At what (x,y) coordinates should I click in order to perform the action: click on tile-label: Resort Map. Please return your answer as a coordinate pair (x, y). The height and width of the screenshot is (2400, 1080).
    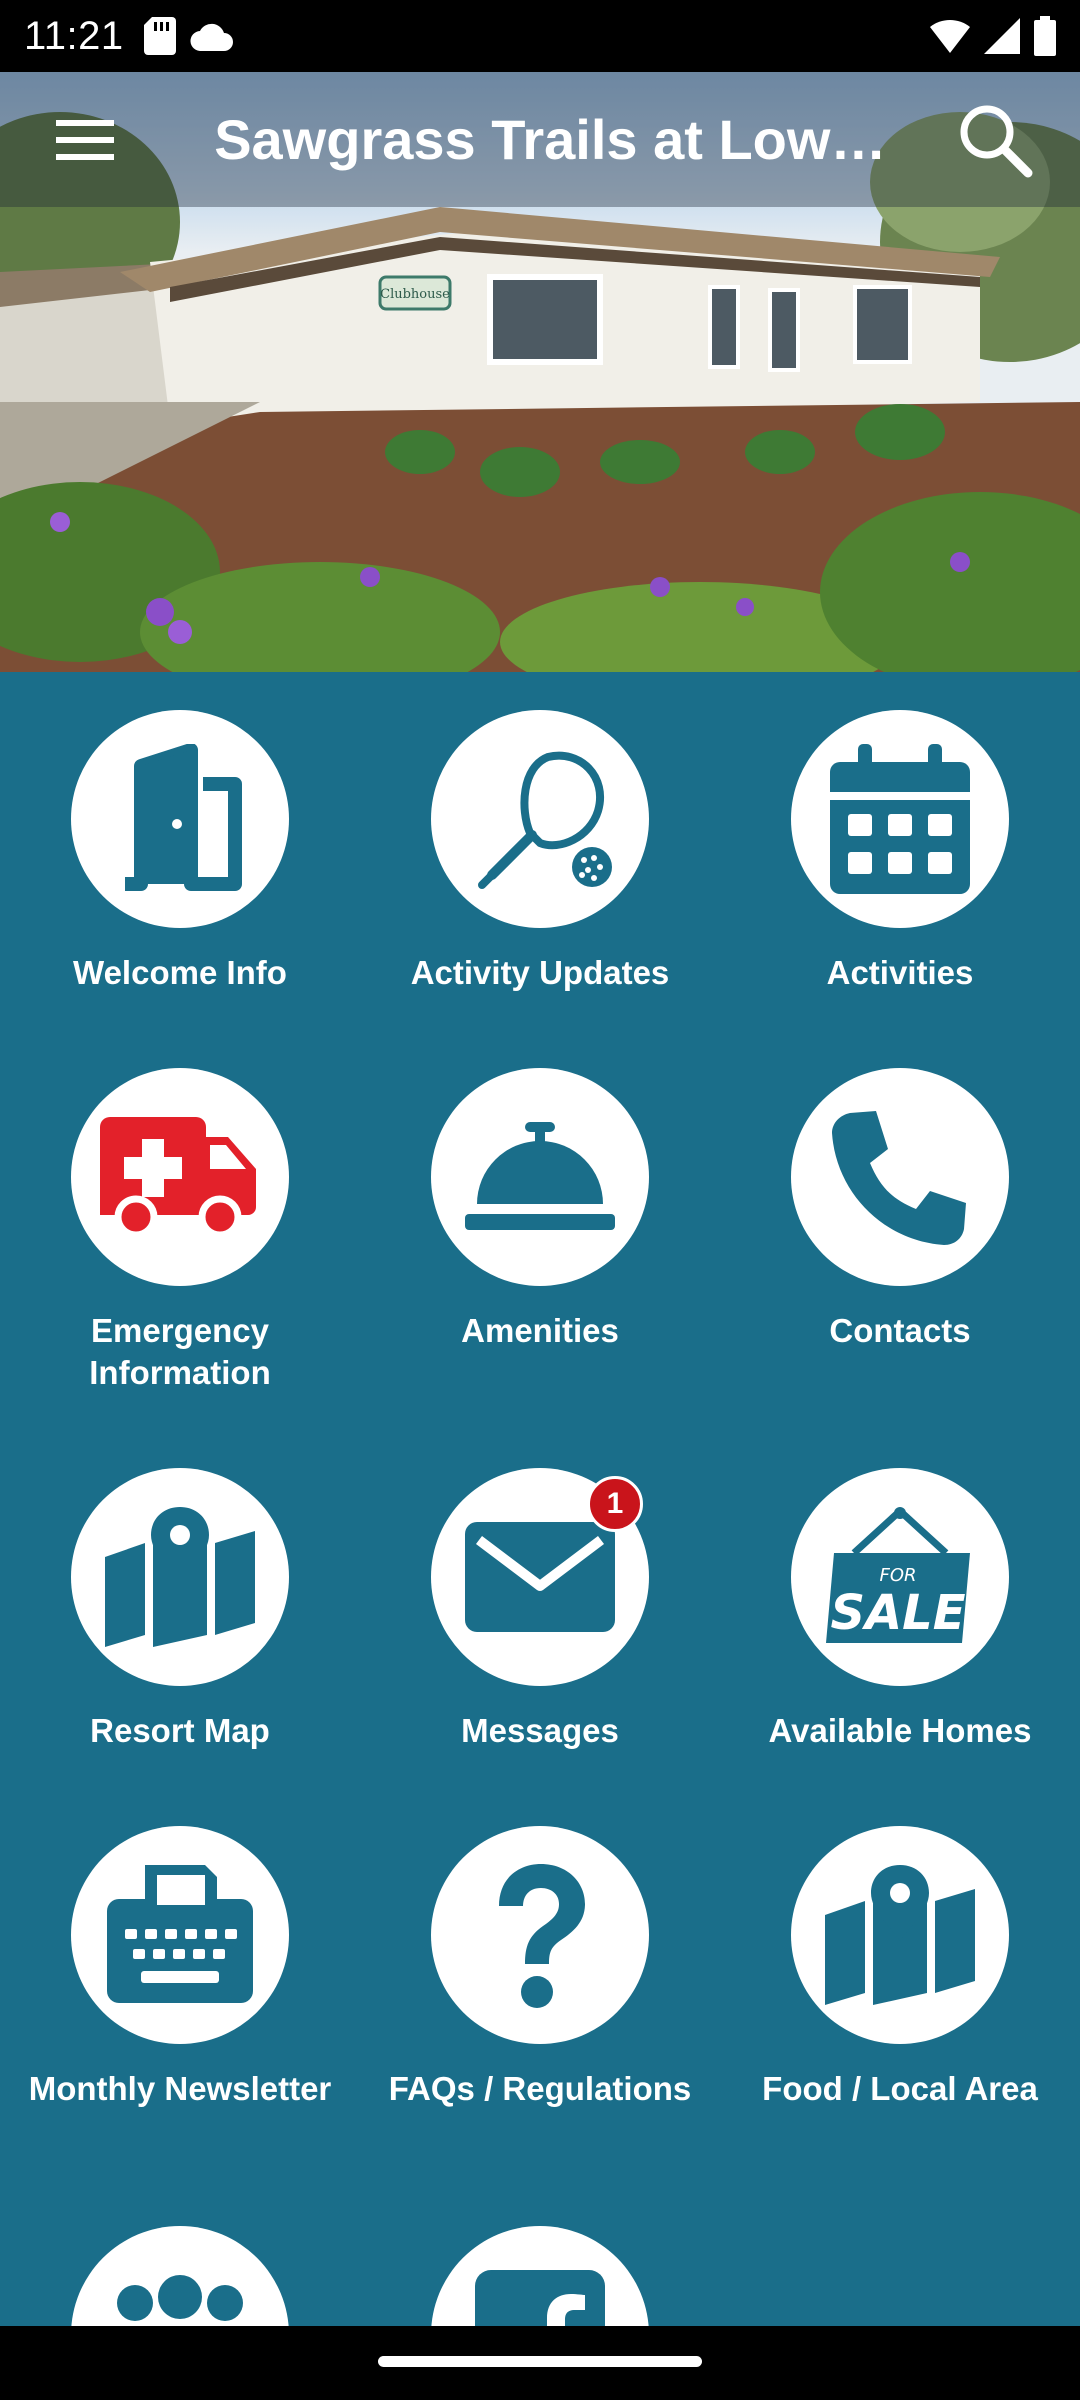
    Looking at the image, I should click on (180, 1730).